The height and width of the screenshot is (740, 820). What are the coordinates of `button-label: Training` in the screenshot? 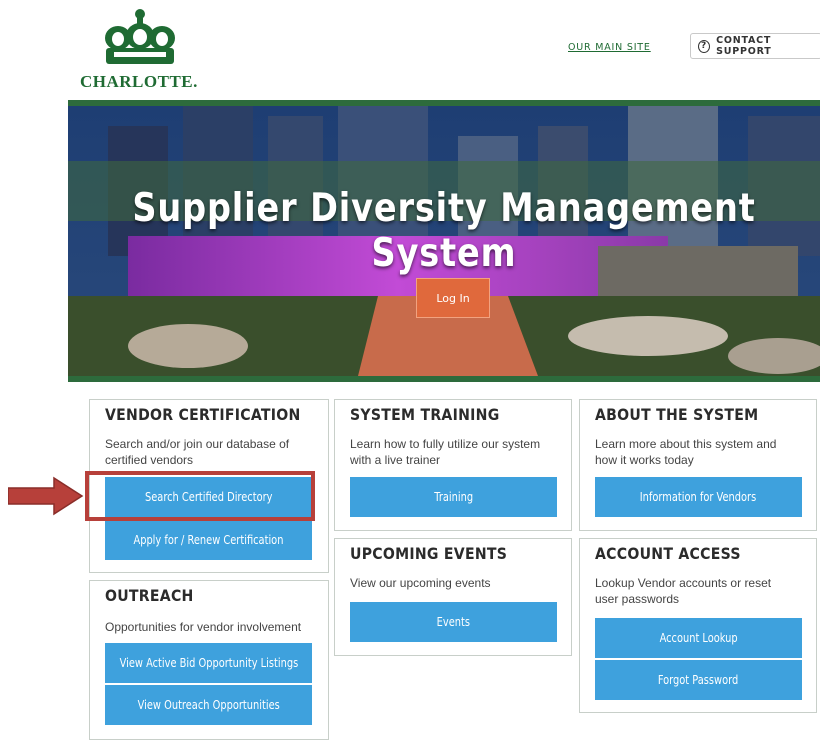 It's located at (453, 497).